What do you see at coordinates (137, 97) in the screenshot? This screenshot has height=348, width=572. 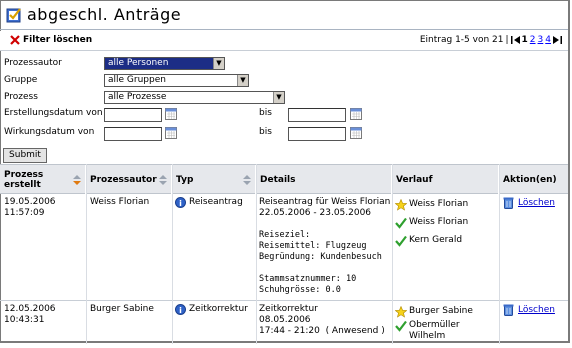 I see `prozess-value: alle Prozesse` at bounding box center [137, 97].